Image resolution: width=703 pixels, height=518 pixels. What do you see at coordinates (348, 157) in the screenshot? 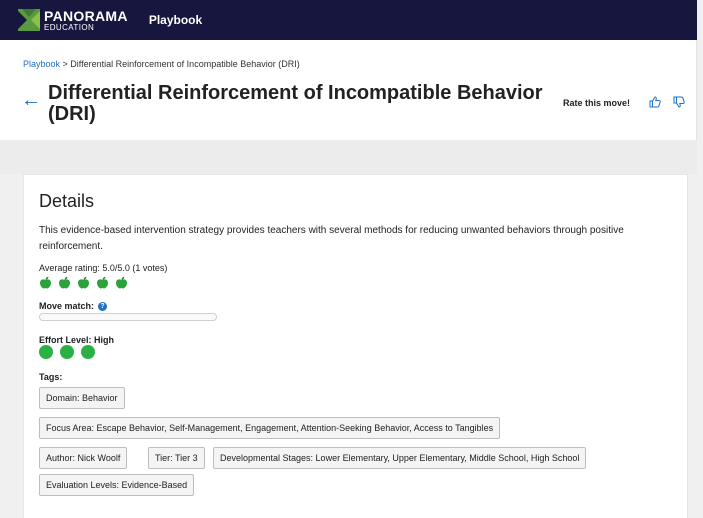
I see `section-spacer` at bounding box center [348, 157].